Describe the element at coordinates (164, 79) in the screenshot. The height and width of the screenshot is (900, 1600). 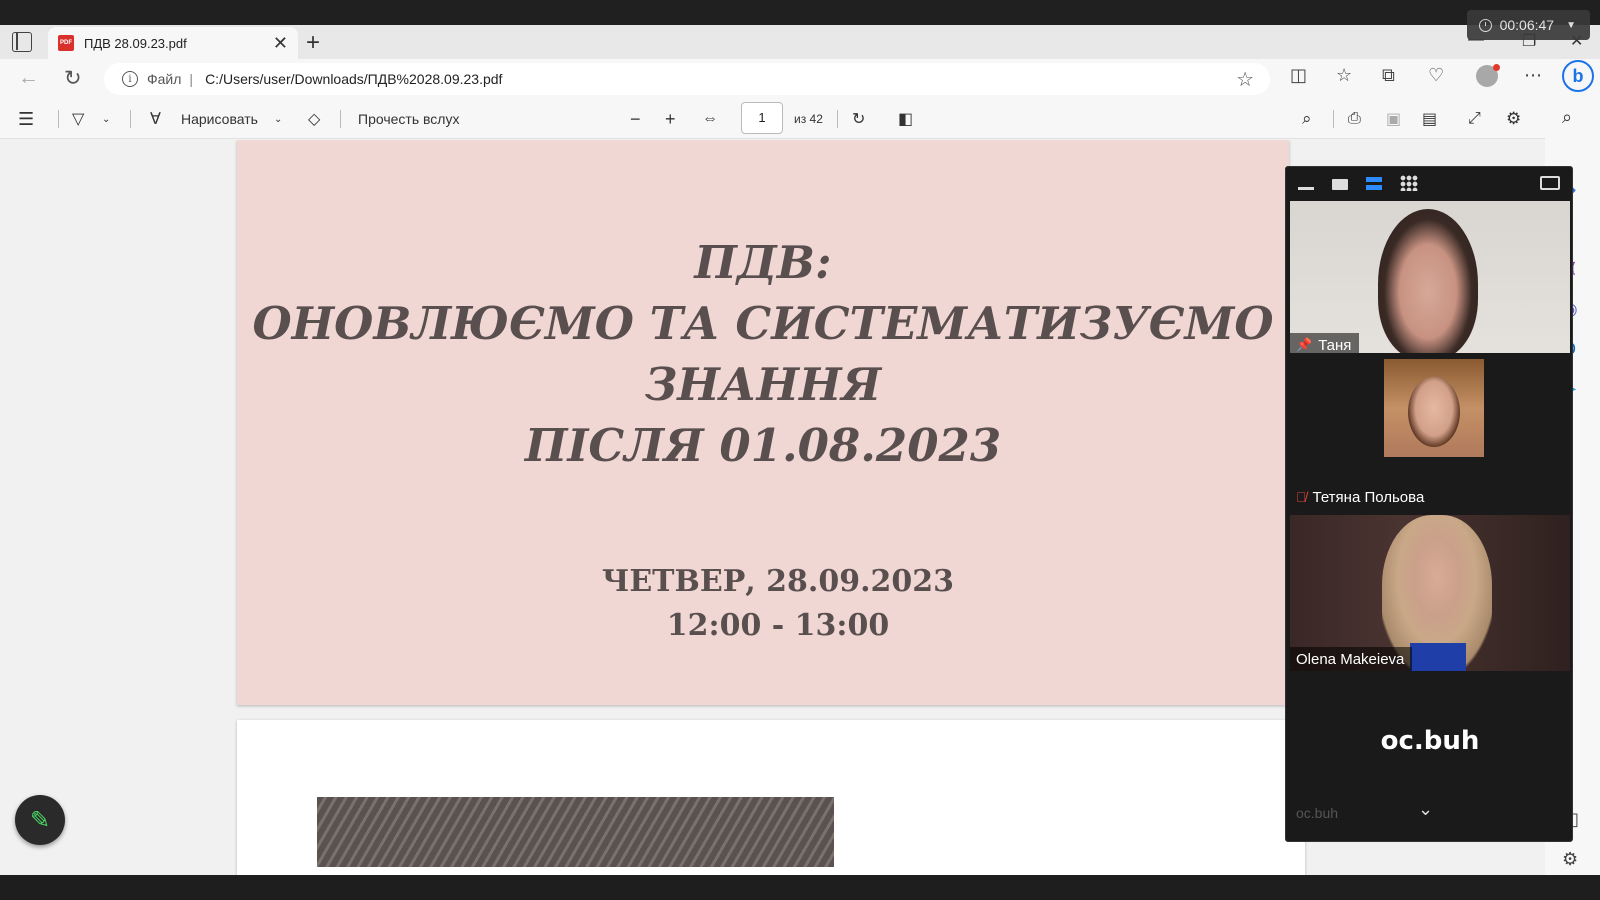
I see `url-scheme: Файл` at that location.